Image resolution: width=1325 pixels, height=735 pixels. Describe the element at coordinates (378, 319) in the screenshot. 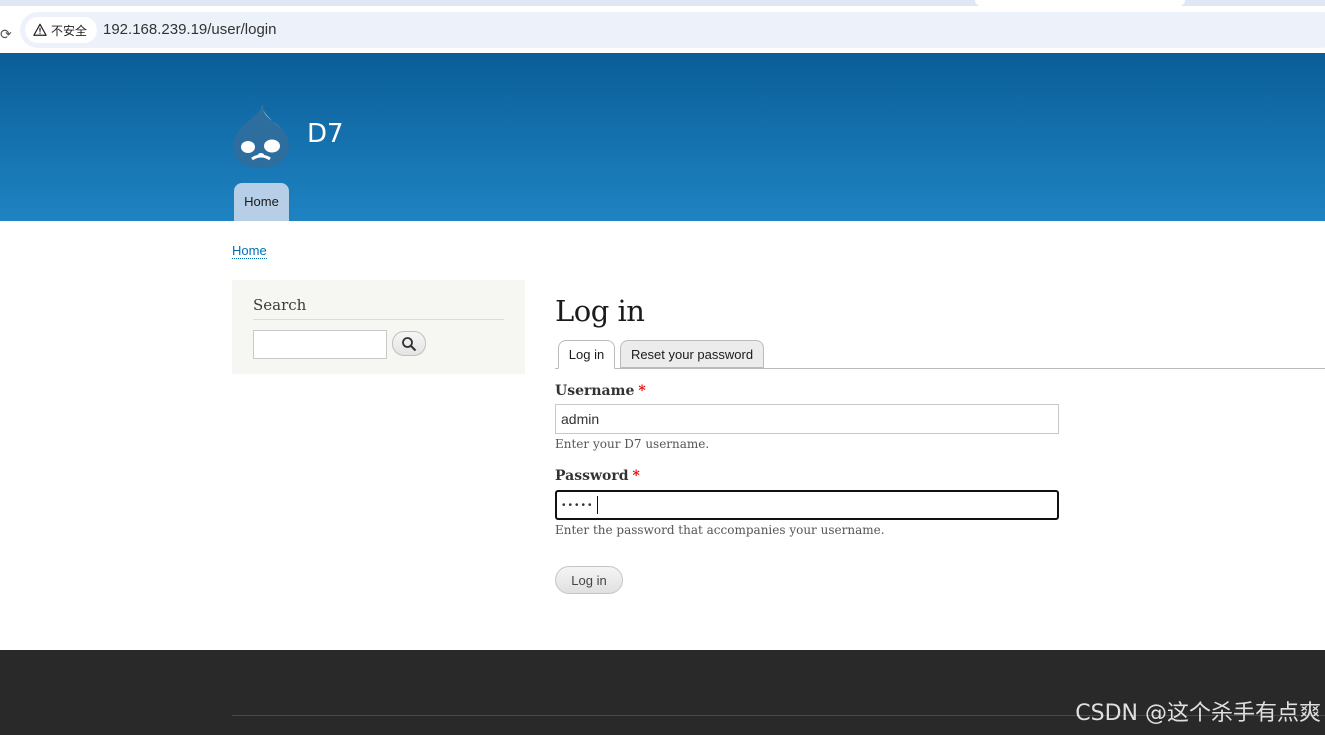

I see `divider` at that location.